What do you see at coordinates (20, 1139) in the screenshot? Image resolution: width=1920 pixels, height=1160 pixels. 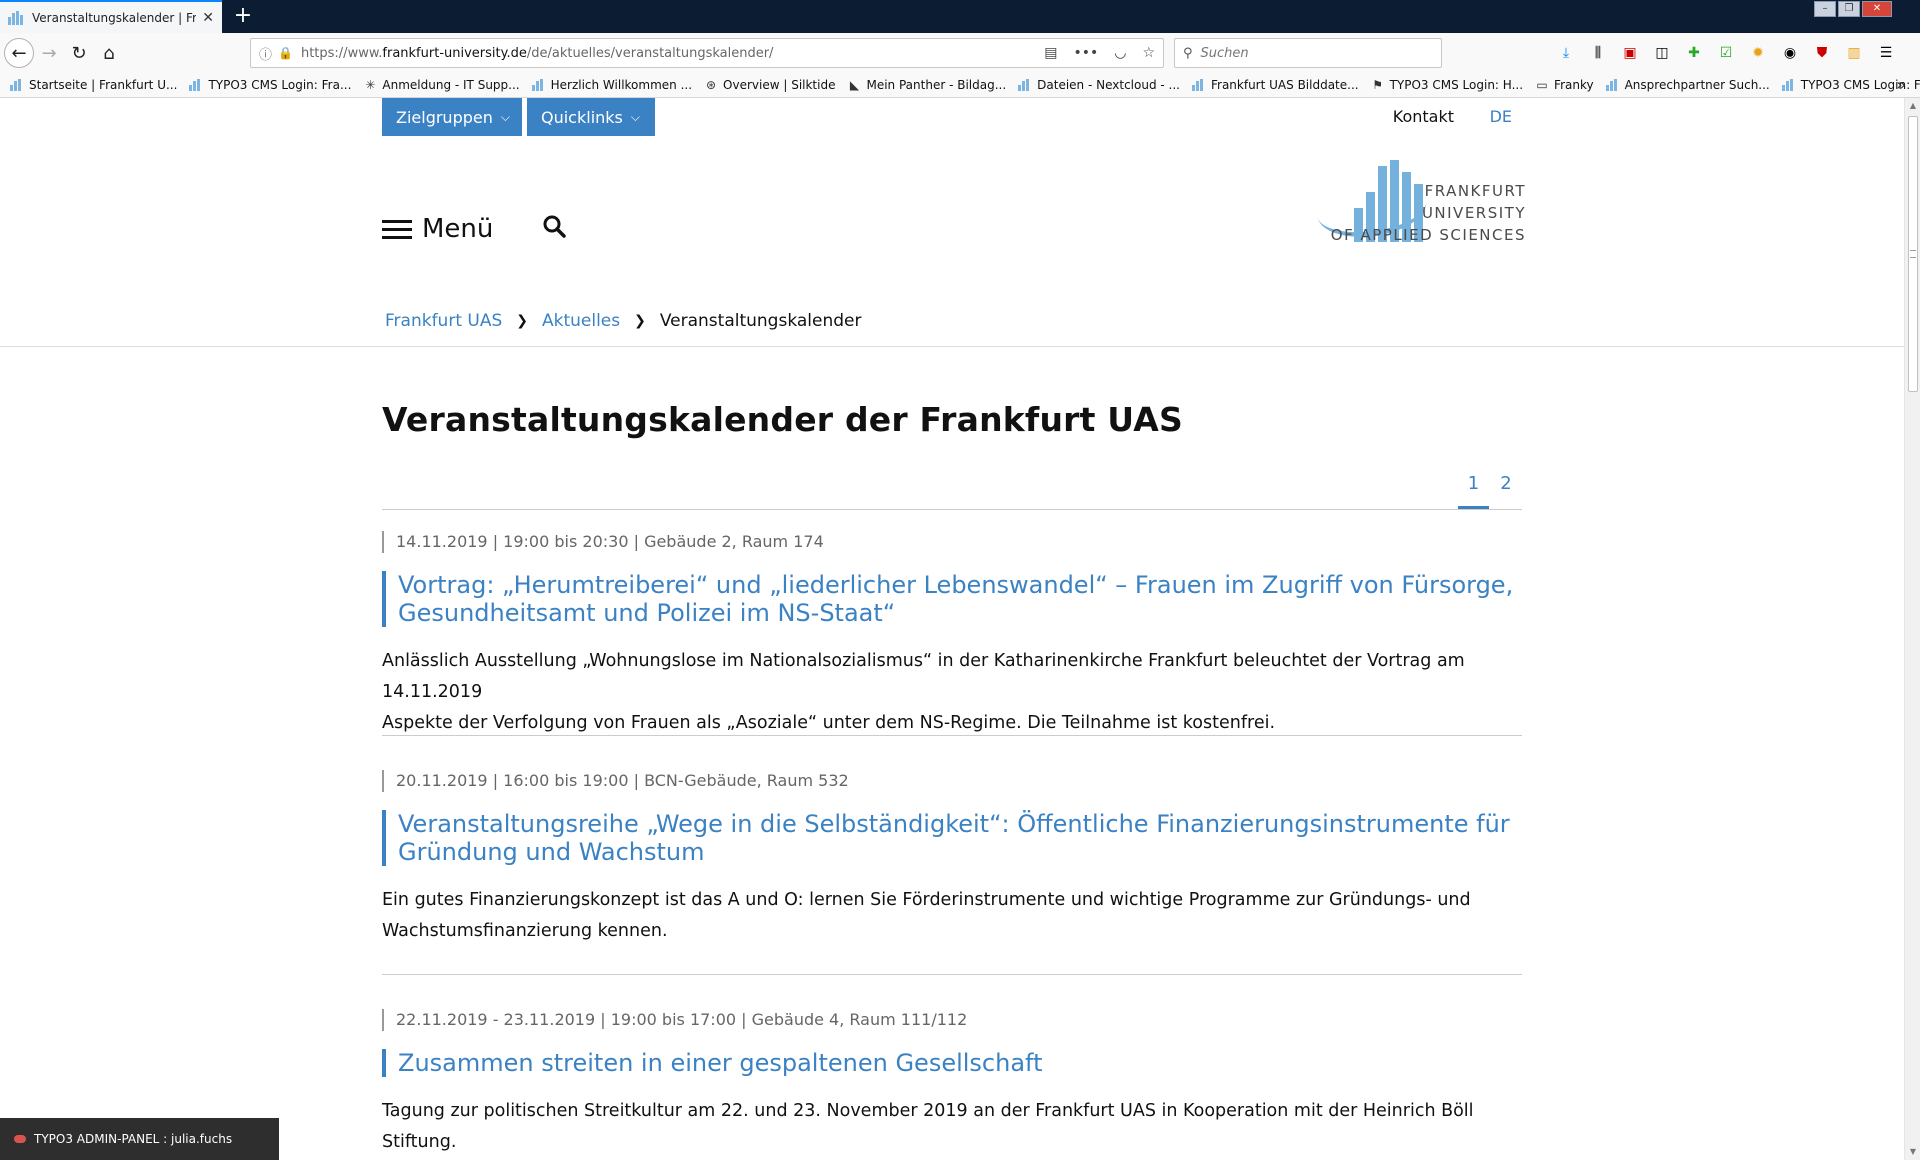 I see `admin-toggle-icon` at bounding box center [20, 1139].